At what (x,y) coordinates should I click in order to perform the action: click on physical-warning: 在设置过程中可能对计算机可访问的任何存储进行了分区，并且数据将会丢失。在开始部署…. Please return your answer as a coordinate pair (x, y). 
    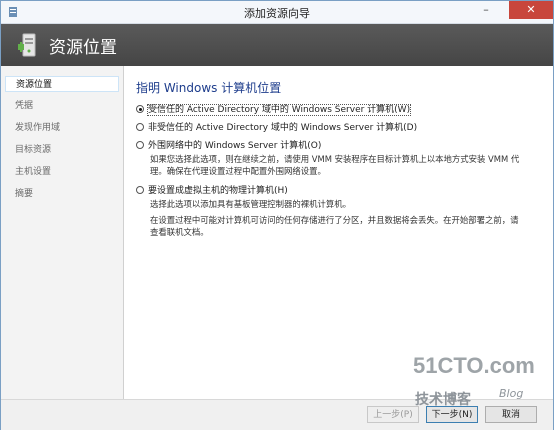
    Looking at the image, I should click on (348, 226).